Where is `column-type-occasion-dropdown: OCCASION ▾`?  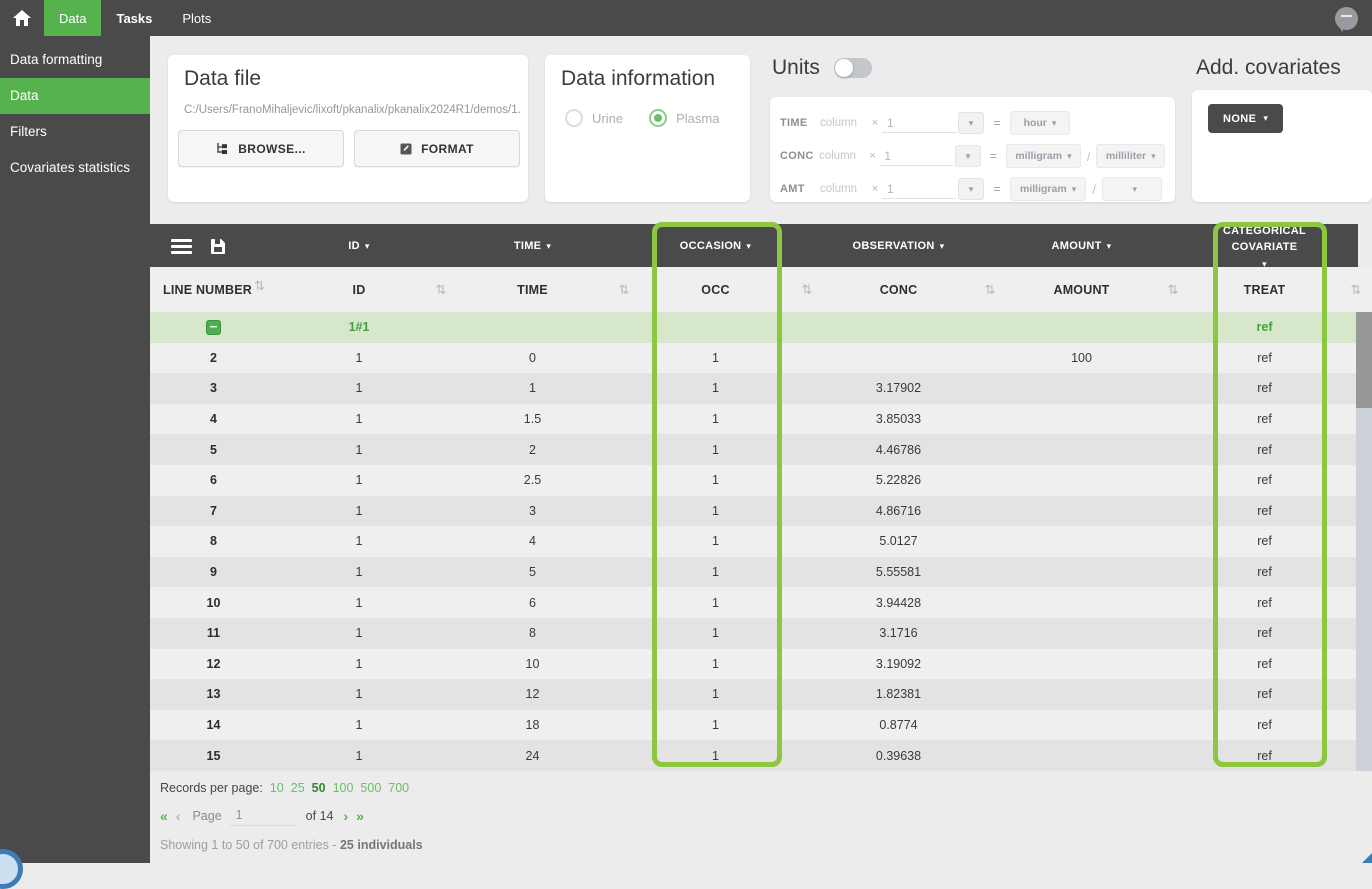 column-type-occasion-dropdown: OCCASION ▾ is located at coordinates (716, 246).